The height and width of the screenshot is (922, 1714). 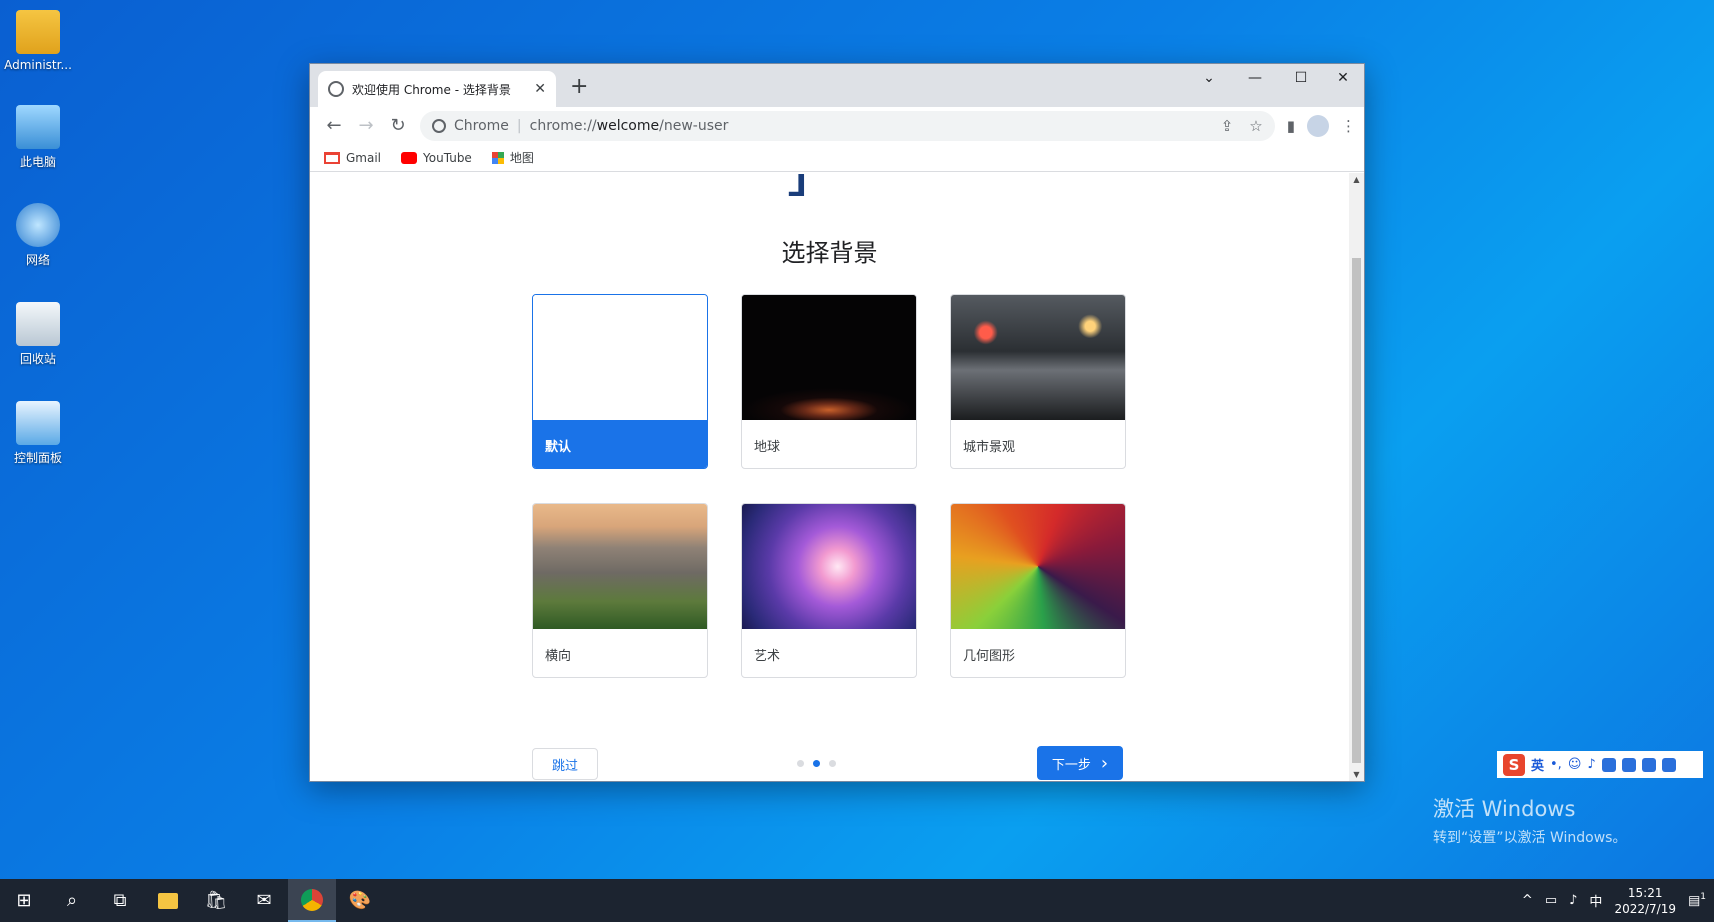 I want to click on site-label: Chrome, so click(x=481, y=125).